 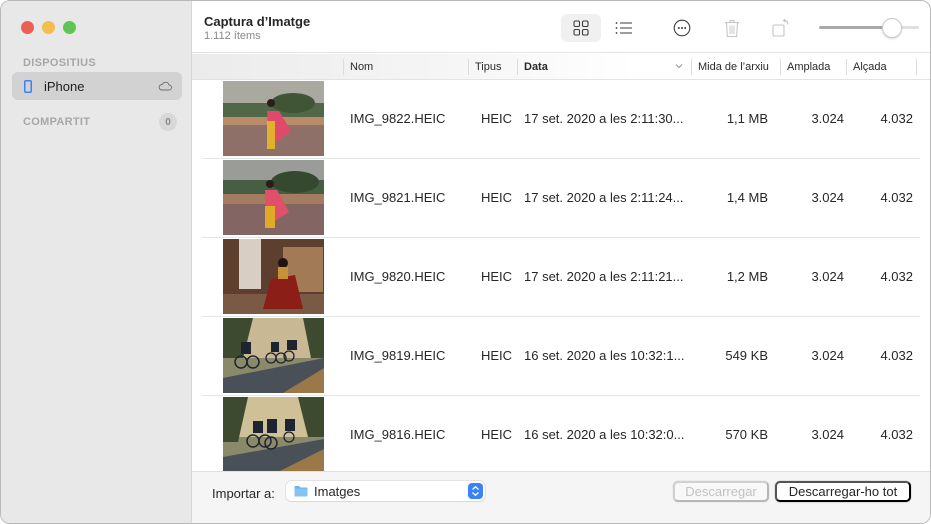 I want to click on item-count: 1.112 ítems, so click(x=232, y=36).